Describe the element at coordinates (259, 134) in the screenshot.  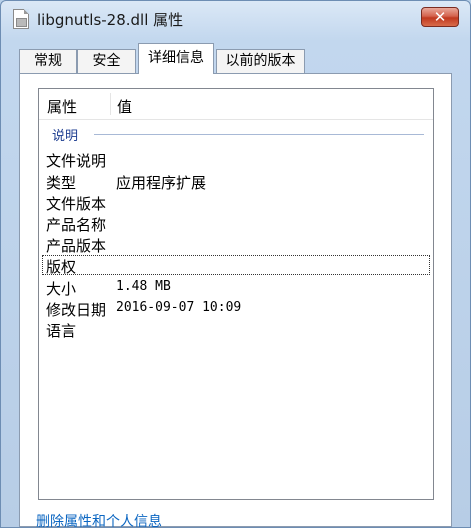
I see `group-divider` at that location.